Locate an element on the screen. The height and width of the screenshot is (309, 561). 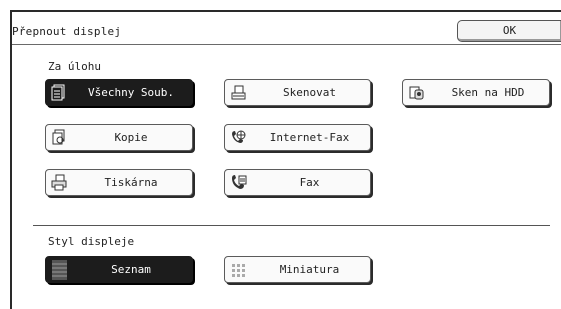
ok-button: OK is located at coordinates (509, 31).